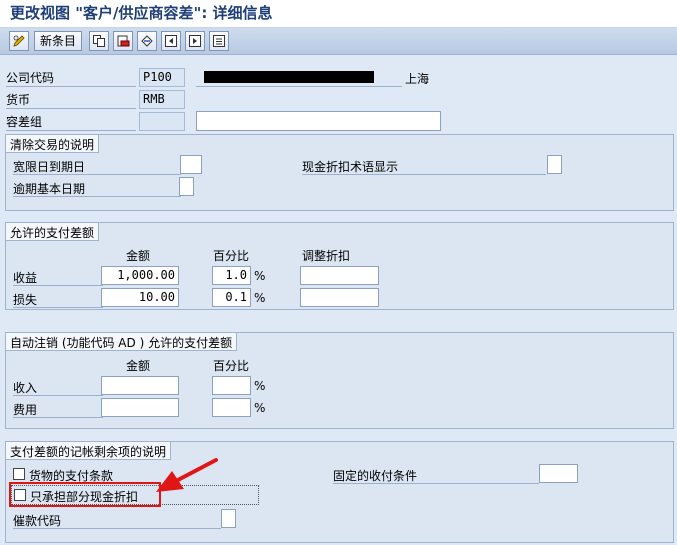  Describe the element at coordinates (191, 164) in the screenshot. I see `grace-days-field` at that location.